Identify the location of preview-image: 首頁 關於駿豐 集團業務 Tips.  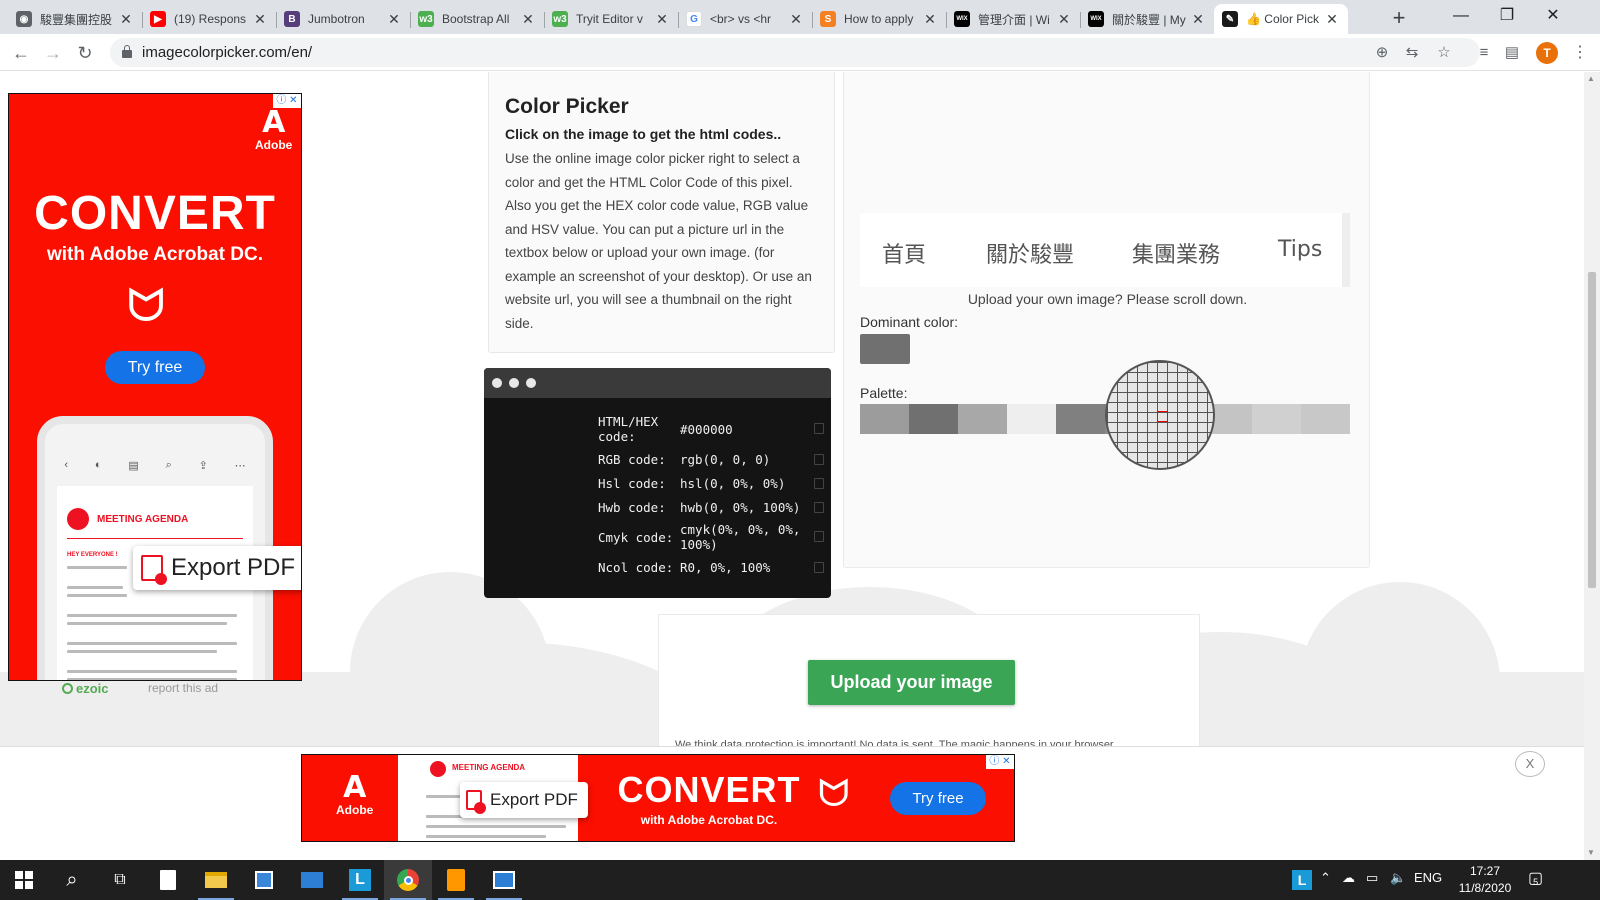
(1105, 250).